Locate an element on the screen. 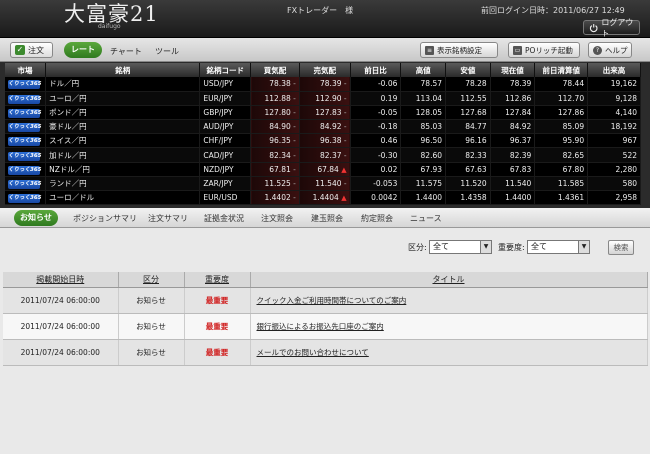 The width and height of the screenshot is (650, 454). subtab-news: ニュース is located at coordinates (426, 218).